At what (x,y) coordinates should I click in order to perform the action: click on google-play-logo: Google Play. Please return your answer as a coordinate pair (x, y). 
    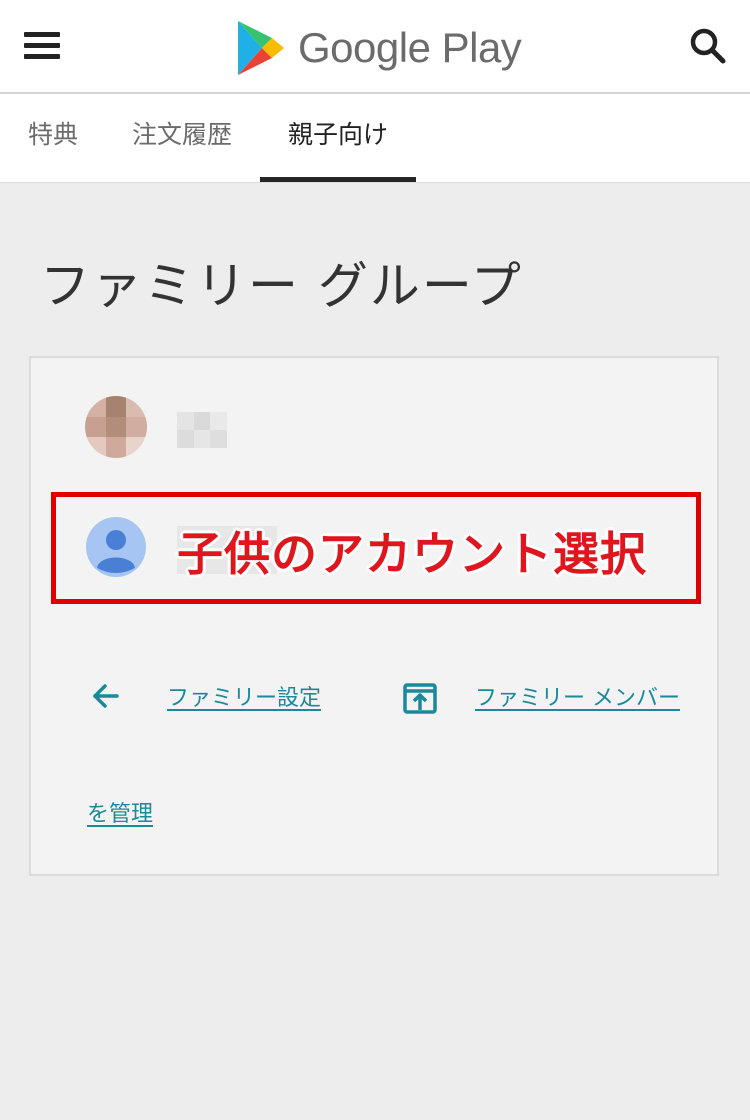
    Looking at the image, I should click on (378, 48).